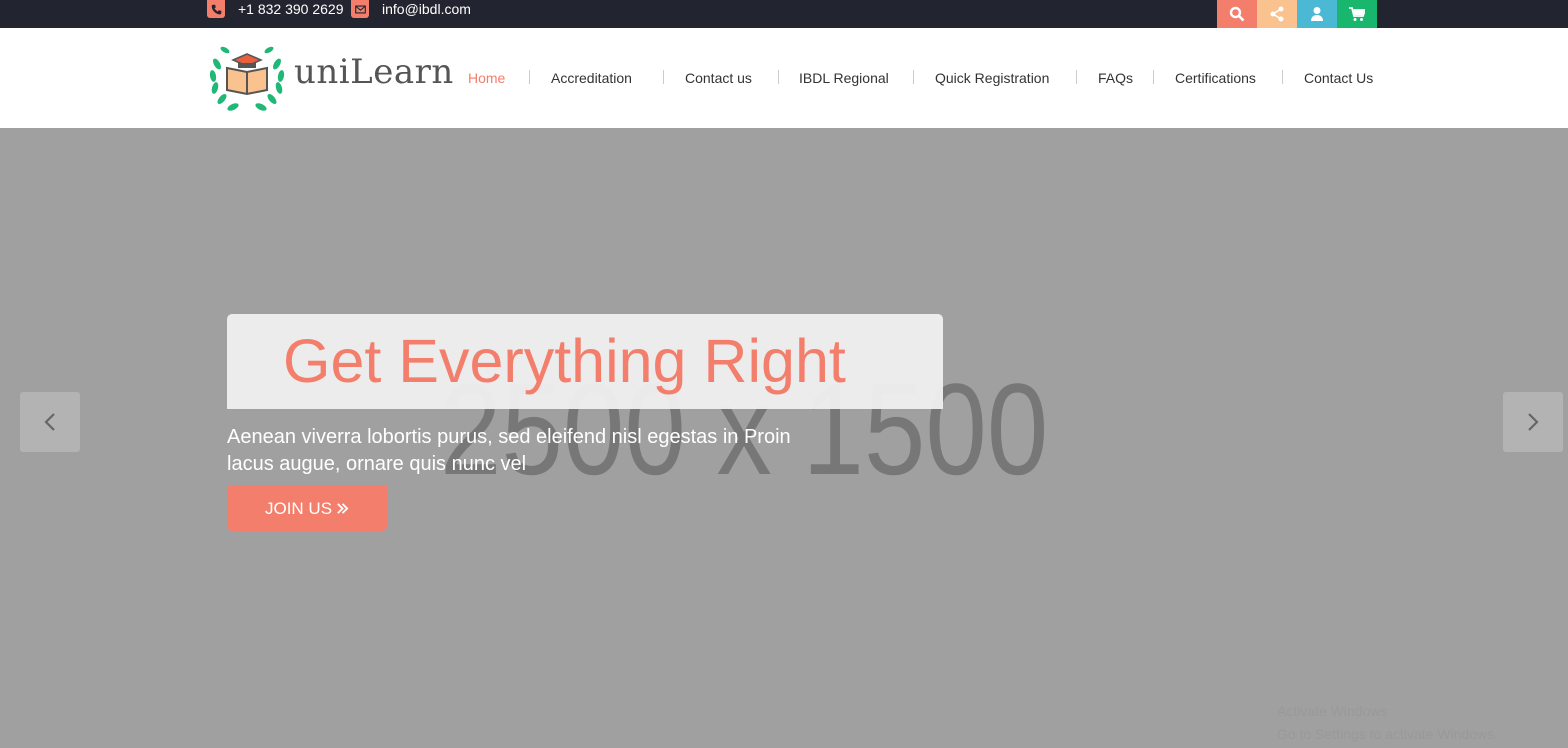  I want to click on email-contact: info@ibdl.com, so click(411, 9).